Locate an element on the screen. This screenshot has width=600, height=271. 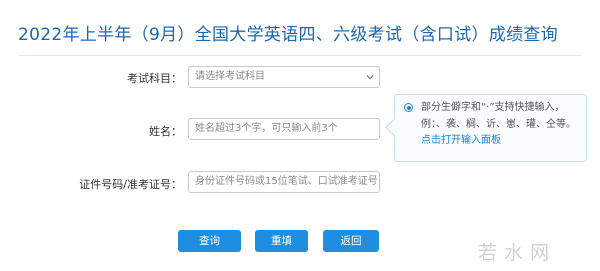
info-radio-icon is located at coordinates (408, 107).